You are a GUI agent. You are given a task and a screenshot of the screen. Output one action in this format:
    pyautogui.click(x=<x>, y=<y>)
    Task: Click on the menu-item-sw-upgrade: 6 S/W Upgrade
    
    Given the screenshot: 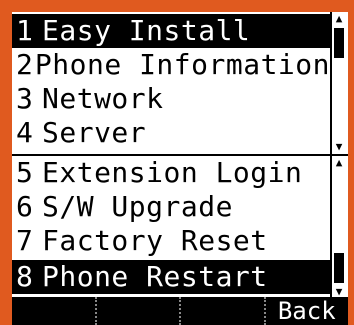 What is the action you would take?
    pyautogui.click(x=171, y=207)
    